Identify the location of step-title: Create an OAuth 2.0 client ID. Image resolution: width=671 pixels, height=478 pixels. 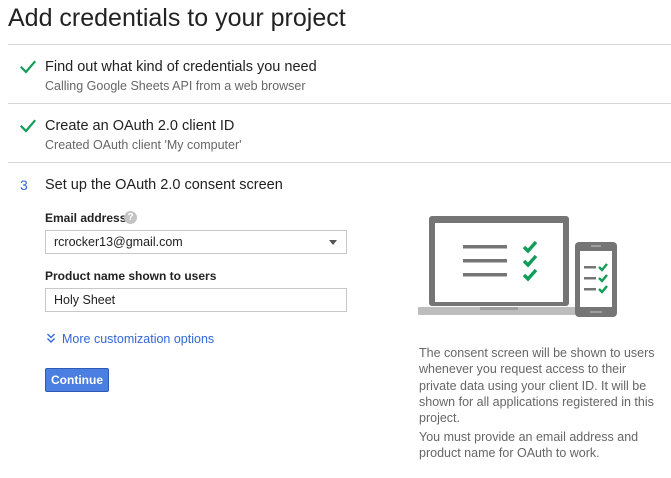
(140, 126).